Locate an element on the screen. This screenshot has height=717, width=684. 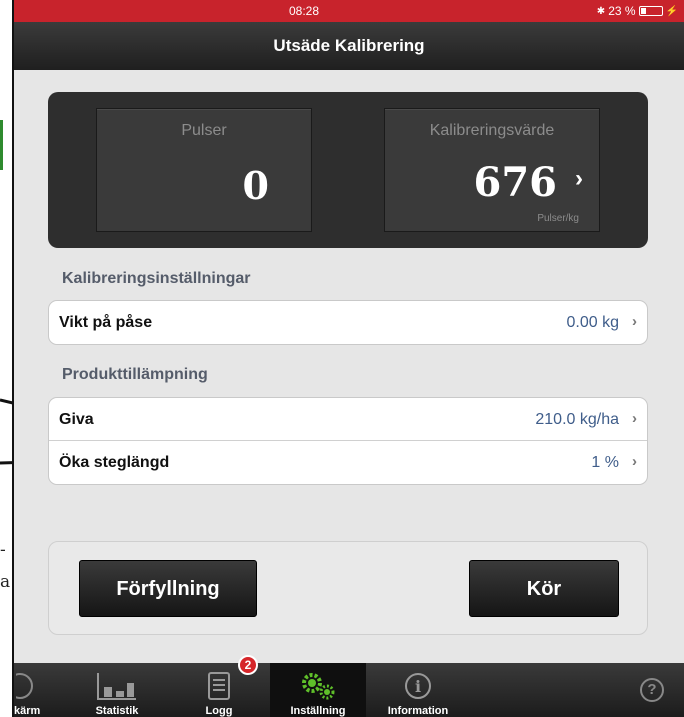
help-glyph: ? is located at coordinates (652, 689).